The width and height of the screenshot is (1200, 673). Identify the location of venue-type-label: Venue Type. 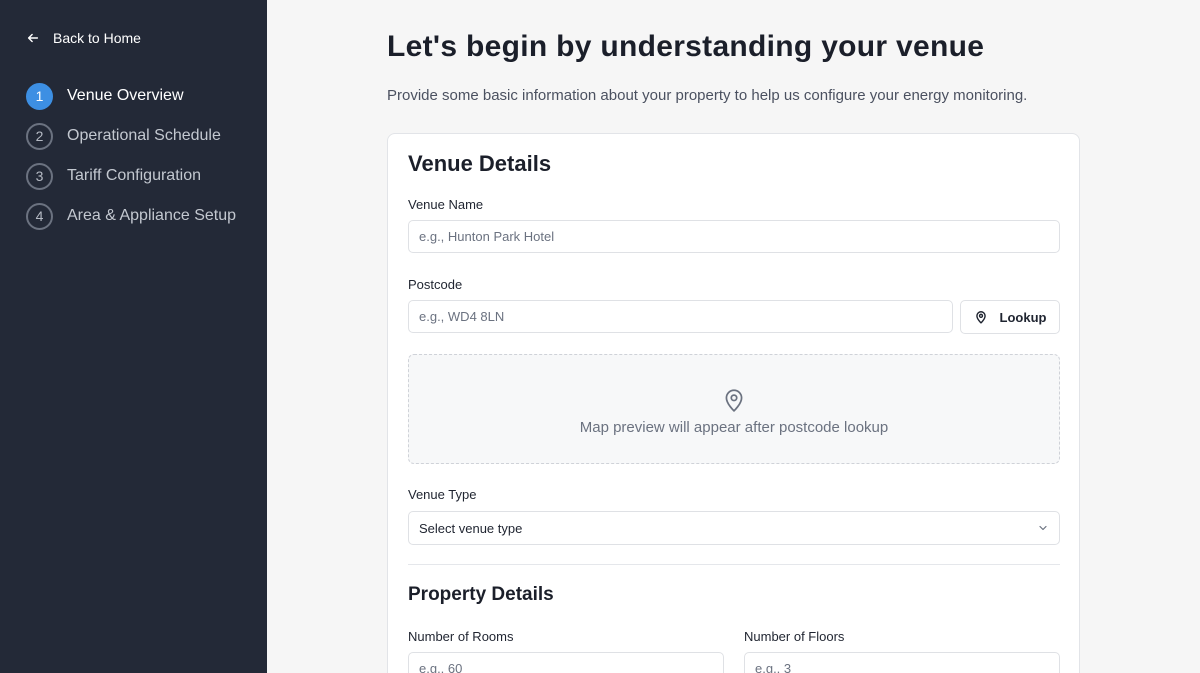
(442, 494).